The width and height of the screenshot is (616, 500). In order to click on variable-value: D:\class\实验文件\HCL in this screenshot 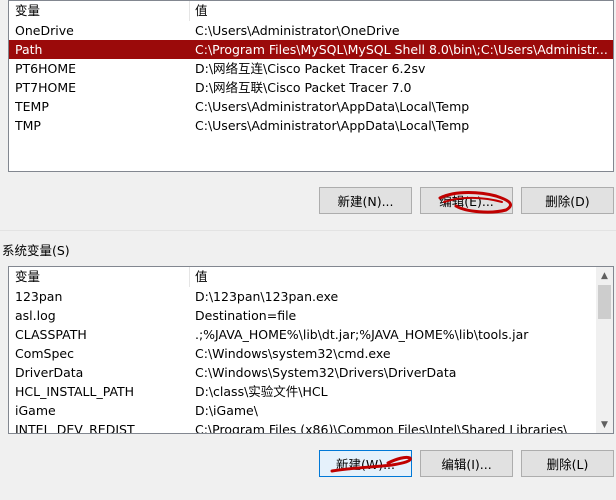, I will do `click(261, 391)`.